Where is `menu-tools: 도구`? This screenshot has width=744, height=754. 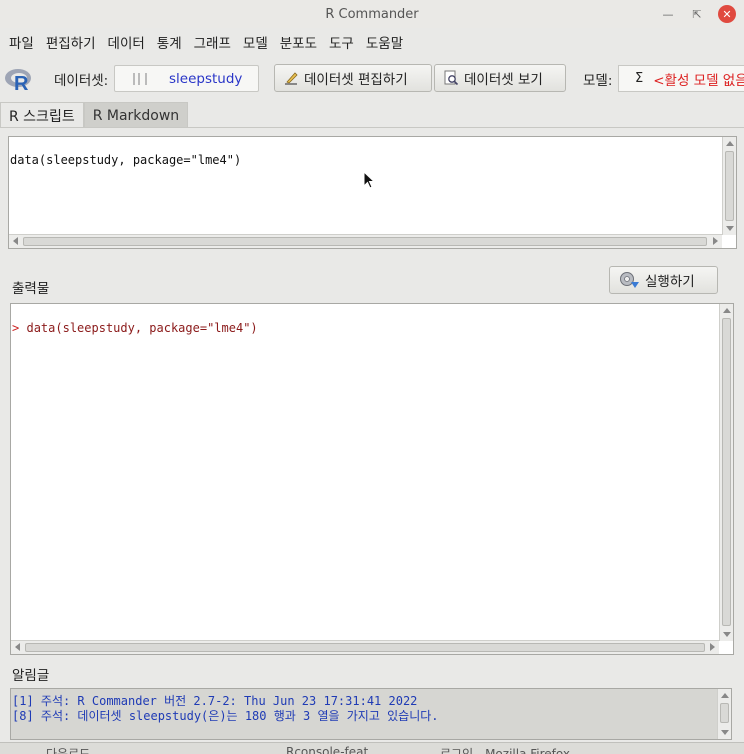 menu-tools: 도구 is located at coordinates (341, 42).